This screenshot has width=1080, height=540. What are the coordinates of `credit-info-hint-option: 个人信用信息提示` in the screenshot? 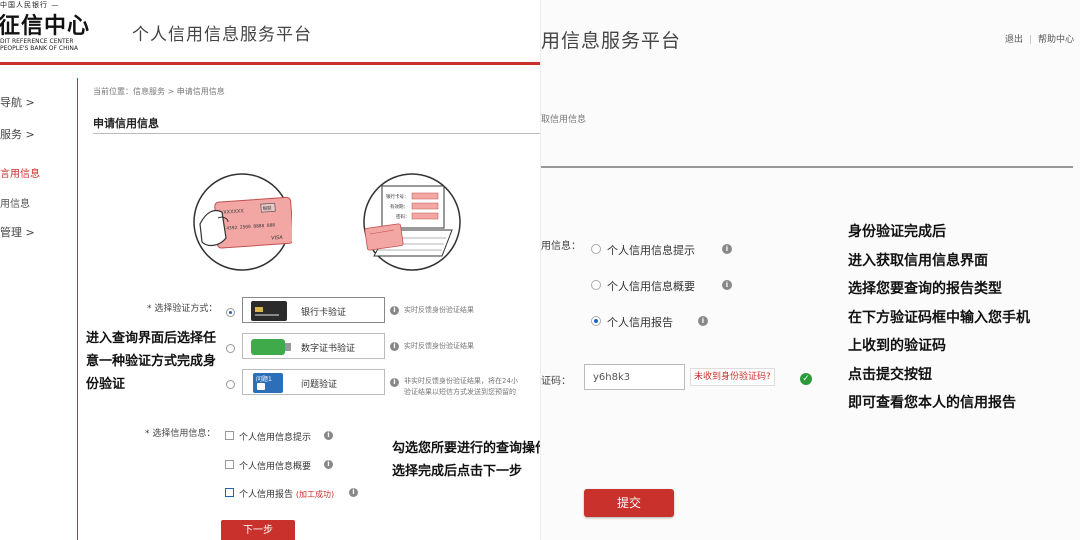 It's located at (651, 250).